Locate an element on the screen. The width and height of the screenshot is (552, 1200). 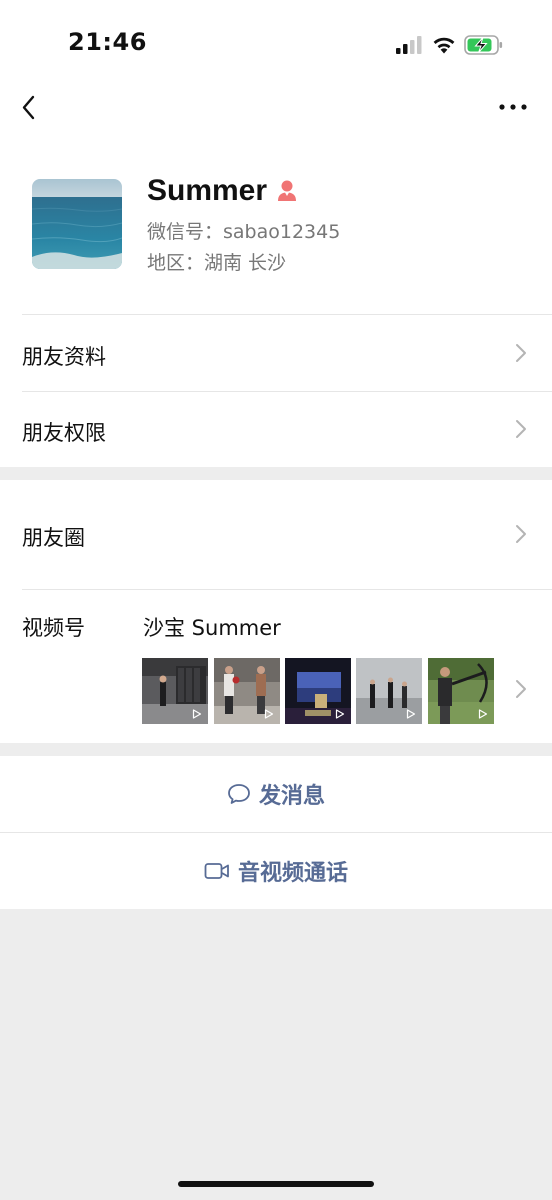
avatar is located at coordinates (77, 224).